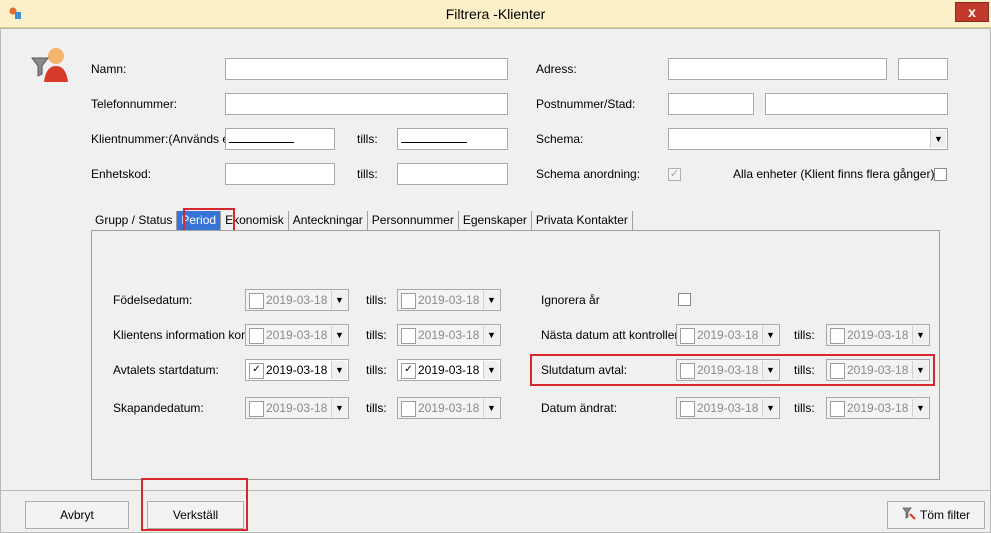 The height and width of the screenshot is (533, 991). What do you see at coordinates (684, 299) in the screenshot?
I see `ignorera-ar-checkbox` at bounding box center [684, 299].